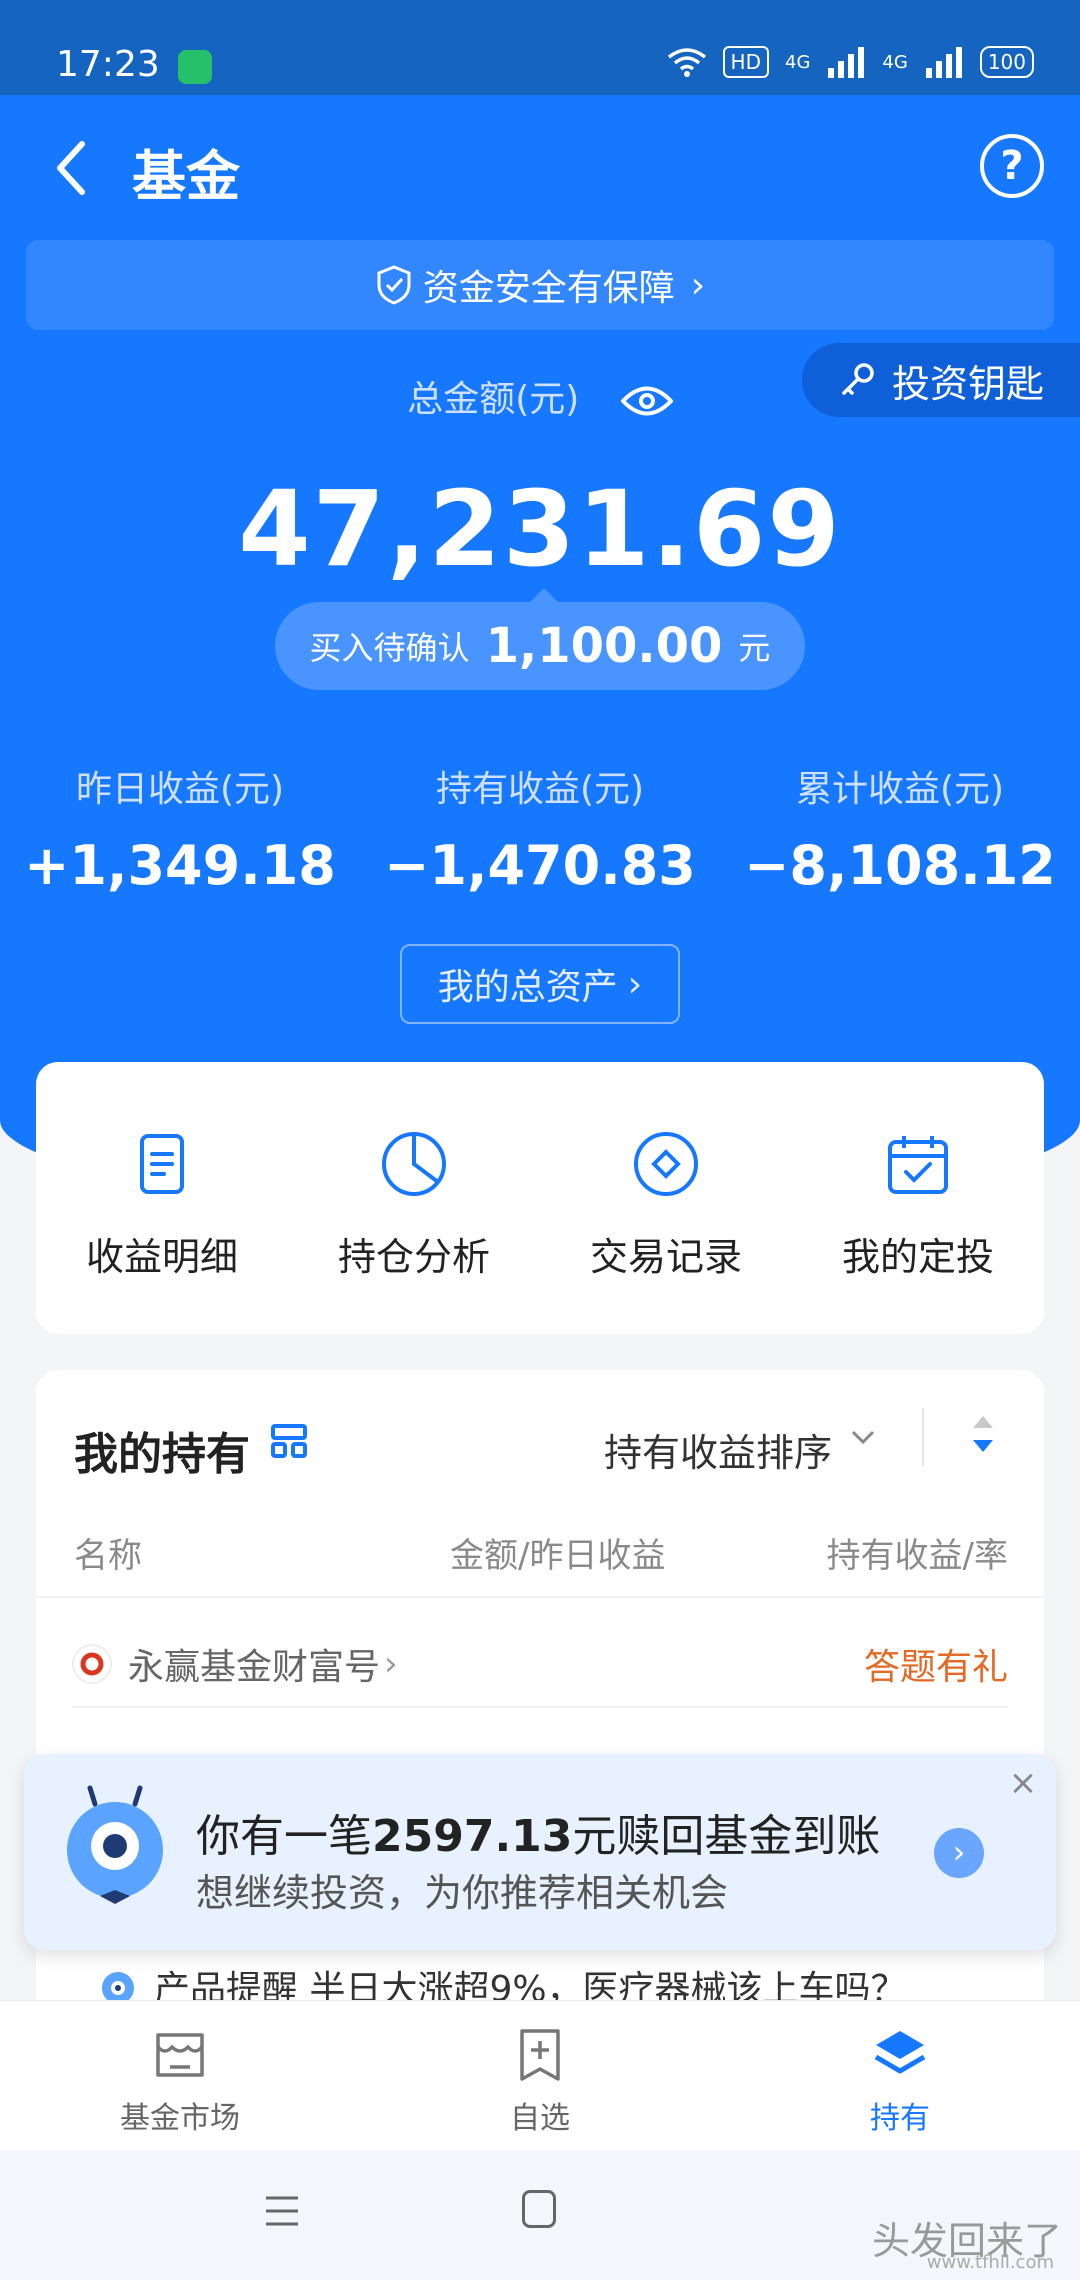 The height and width of the screenshot is (2280, 1080). I want to click on shield-check-icon, so click(394, 285).